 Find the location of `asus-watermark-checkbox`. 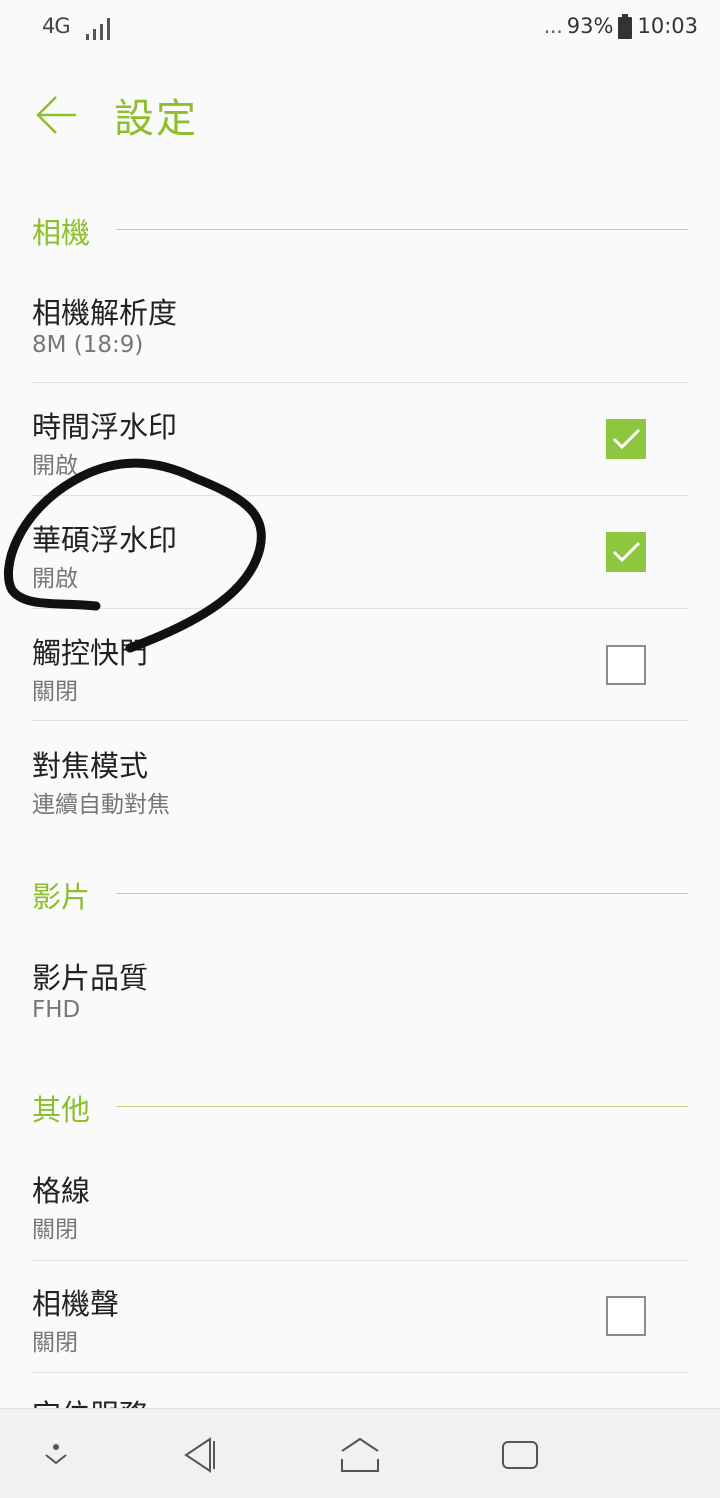

asus-watermark-checkbox is located at coordinates (626, 552).